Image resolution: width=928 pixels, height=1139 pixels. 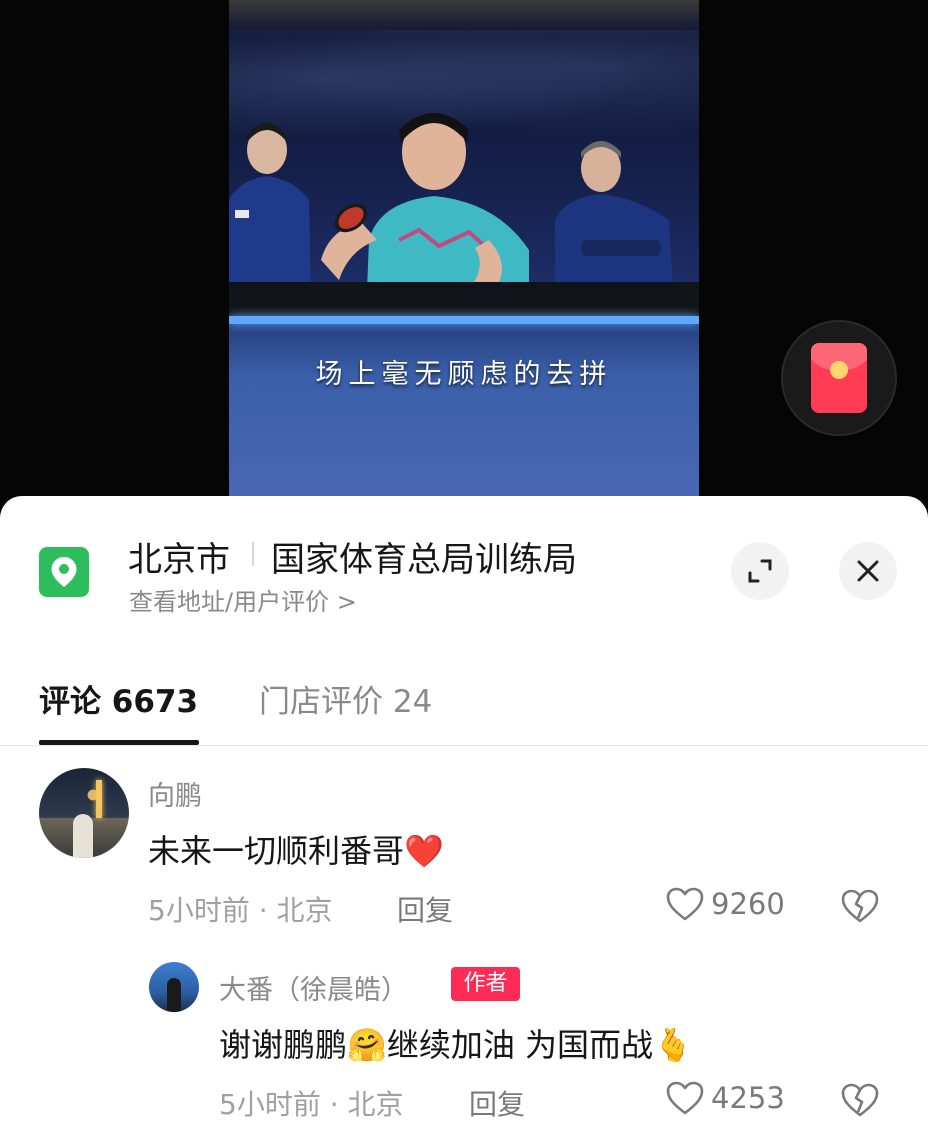 What do you see at coordinates (99, 799) in the screenshot?
I see `avatar-tower-shape` at bounding box center [99, 799].